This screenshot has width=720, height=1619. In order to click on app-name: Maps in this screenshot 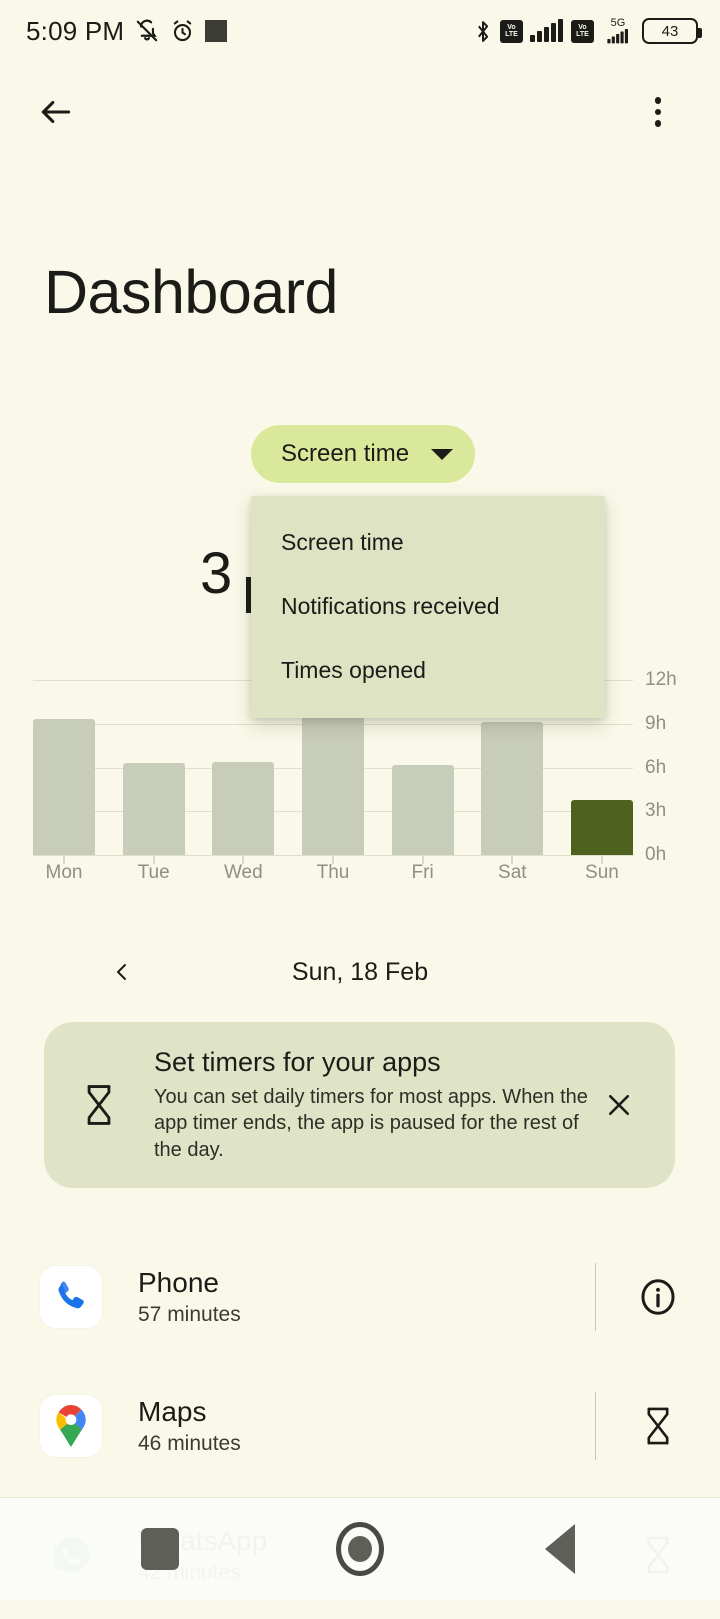, I will do `click(172, 1411)`.